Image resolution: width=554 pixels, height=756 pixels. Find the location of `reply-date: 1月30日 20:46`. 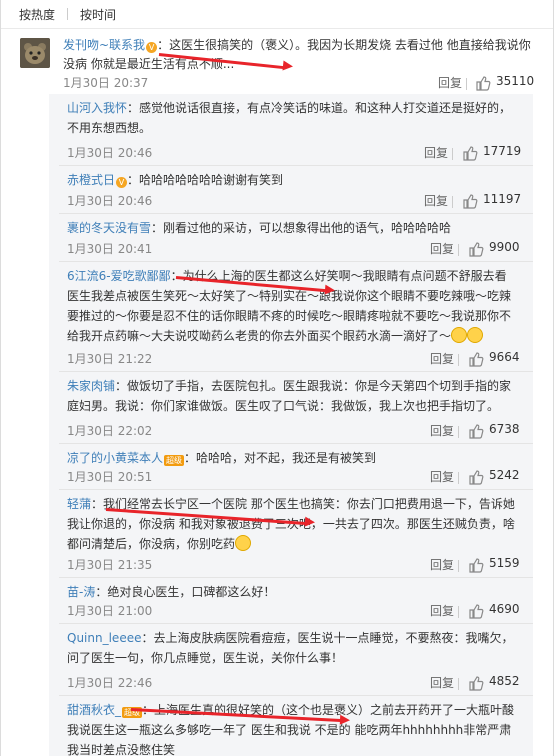

reply-date: 1月30日 20:46 is located at coordinates (110, 201).